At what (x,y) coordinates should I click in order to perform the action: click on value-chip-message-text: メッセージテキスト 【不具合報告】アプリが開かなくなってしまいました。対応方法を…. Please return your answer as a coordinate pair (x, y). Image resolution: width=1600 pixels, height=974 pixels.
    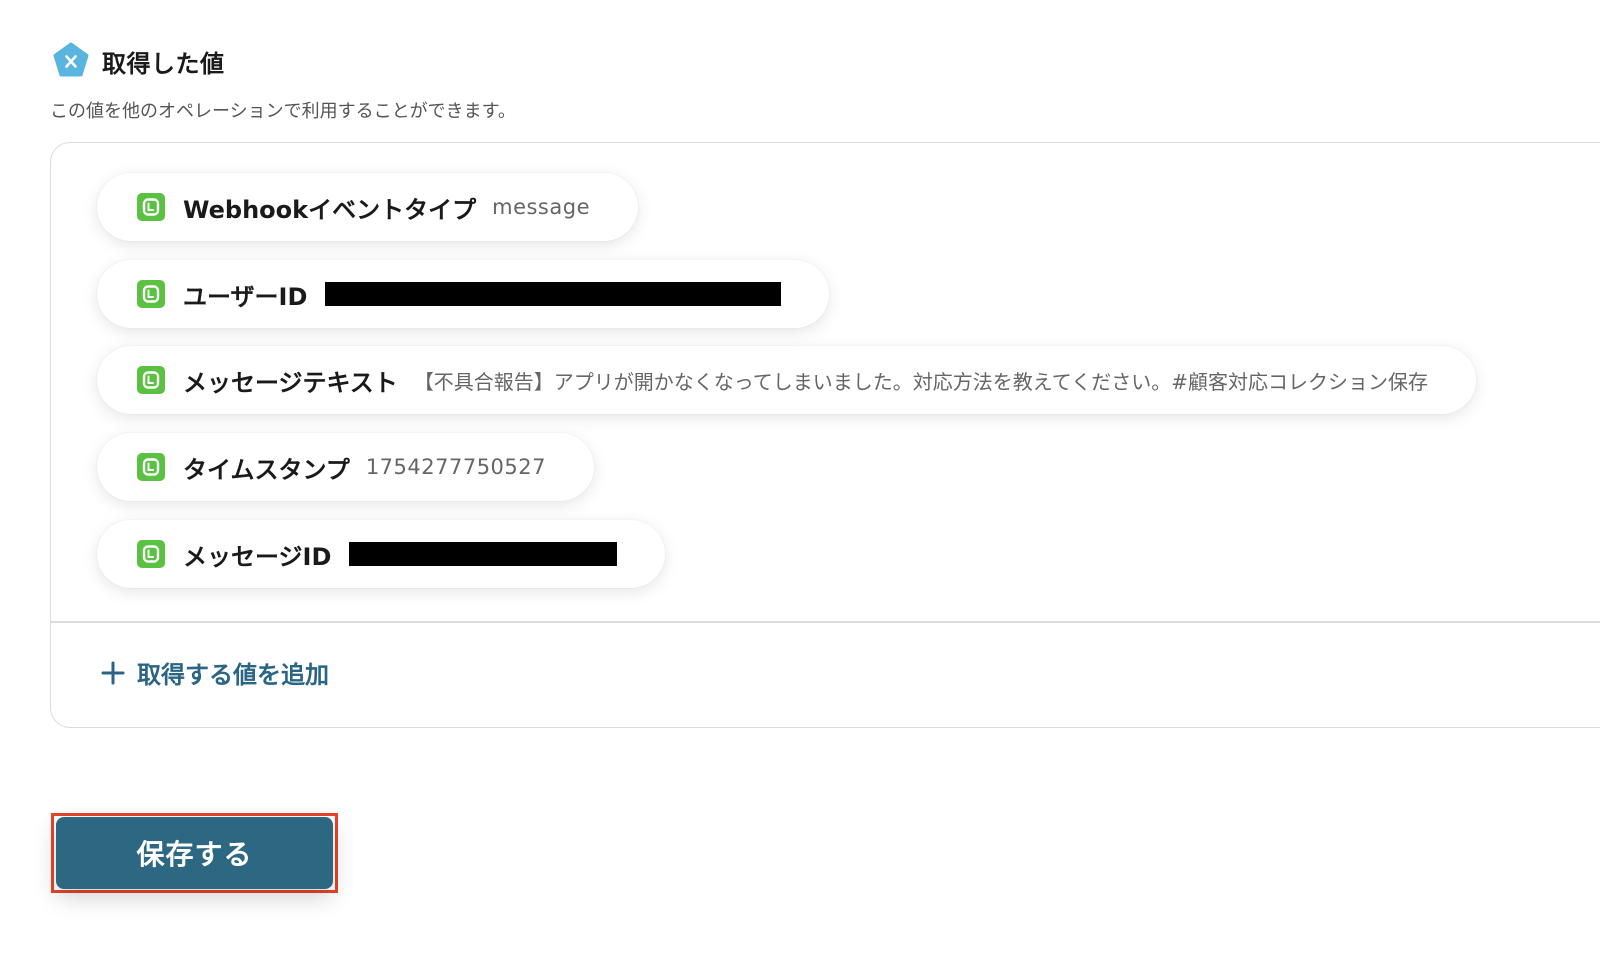
    Looking at the image, I should click on (786, 380).